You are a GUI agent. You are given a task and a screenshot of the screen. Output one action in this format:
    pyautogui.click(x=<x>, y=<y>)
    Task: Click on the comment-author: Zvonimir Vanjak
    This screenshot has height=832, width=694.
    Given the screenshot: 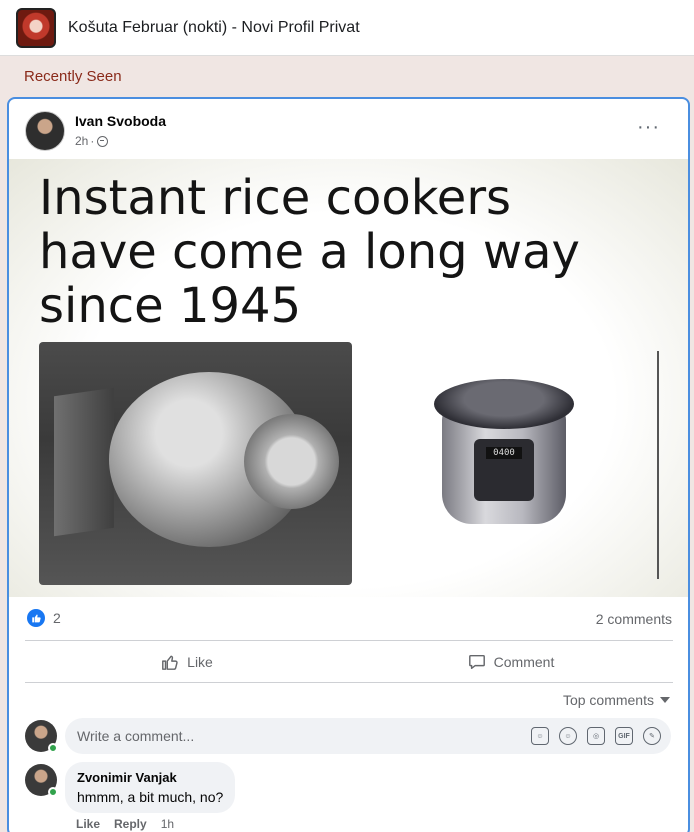 What is the action you would take?
    pyautogui.click(x=150, y=777)
    